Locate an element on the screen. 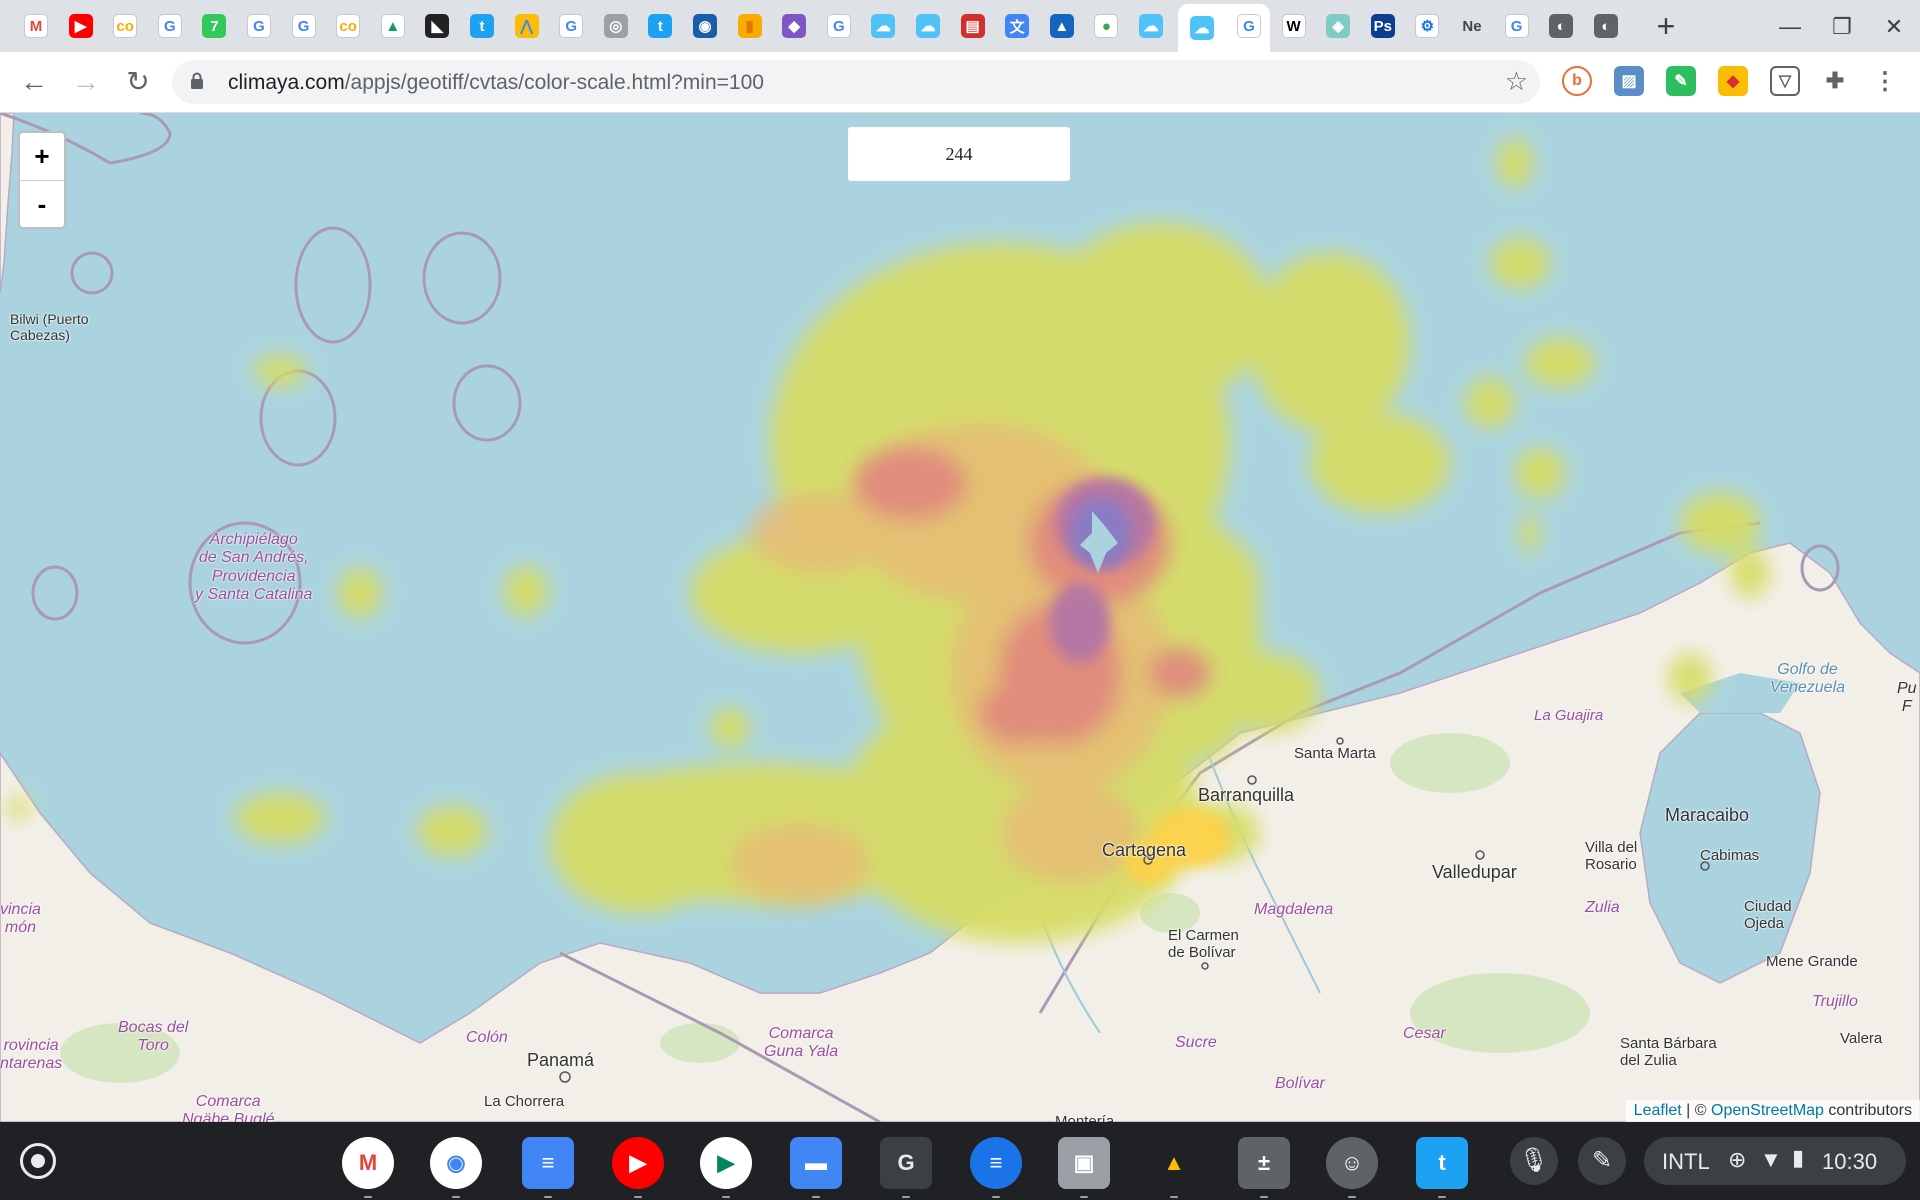 This screenshot has width=1920, height=1200. menu-kebab-icon: ⋮ is located at coordinates (1885, 81).